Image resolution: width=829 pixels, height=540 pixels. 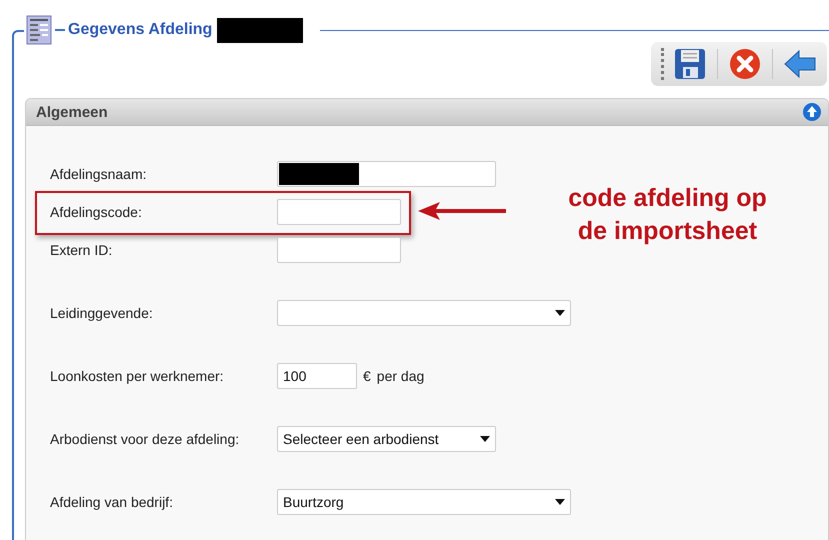 I want to click on collapse-up-icon, so click(x=812, y=112).